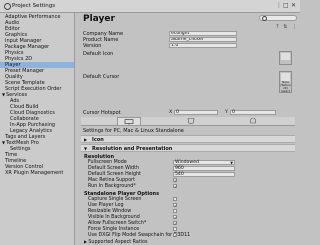  I want to click on android-icon, so click(253, 120).